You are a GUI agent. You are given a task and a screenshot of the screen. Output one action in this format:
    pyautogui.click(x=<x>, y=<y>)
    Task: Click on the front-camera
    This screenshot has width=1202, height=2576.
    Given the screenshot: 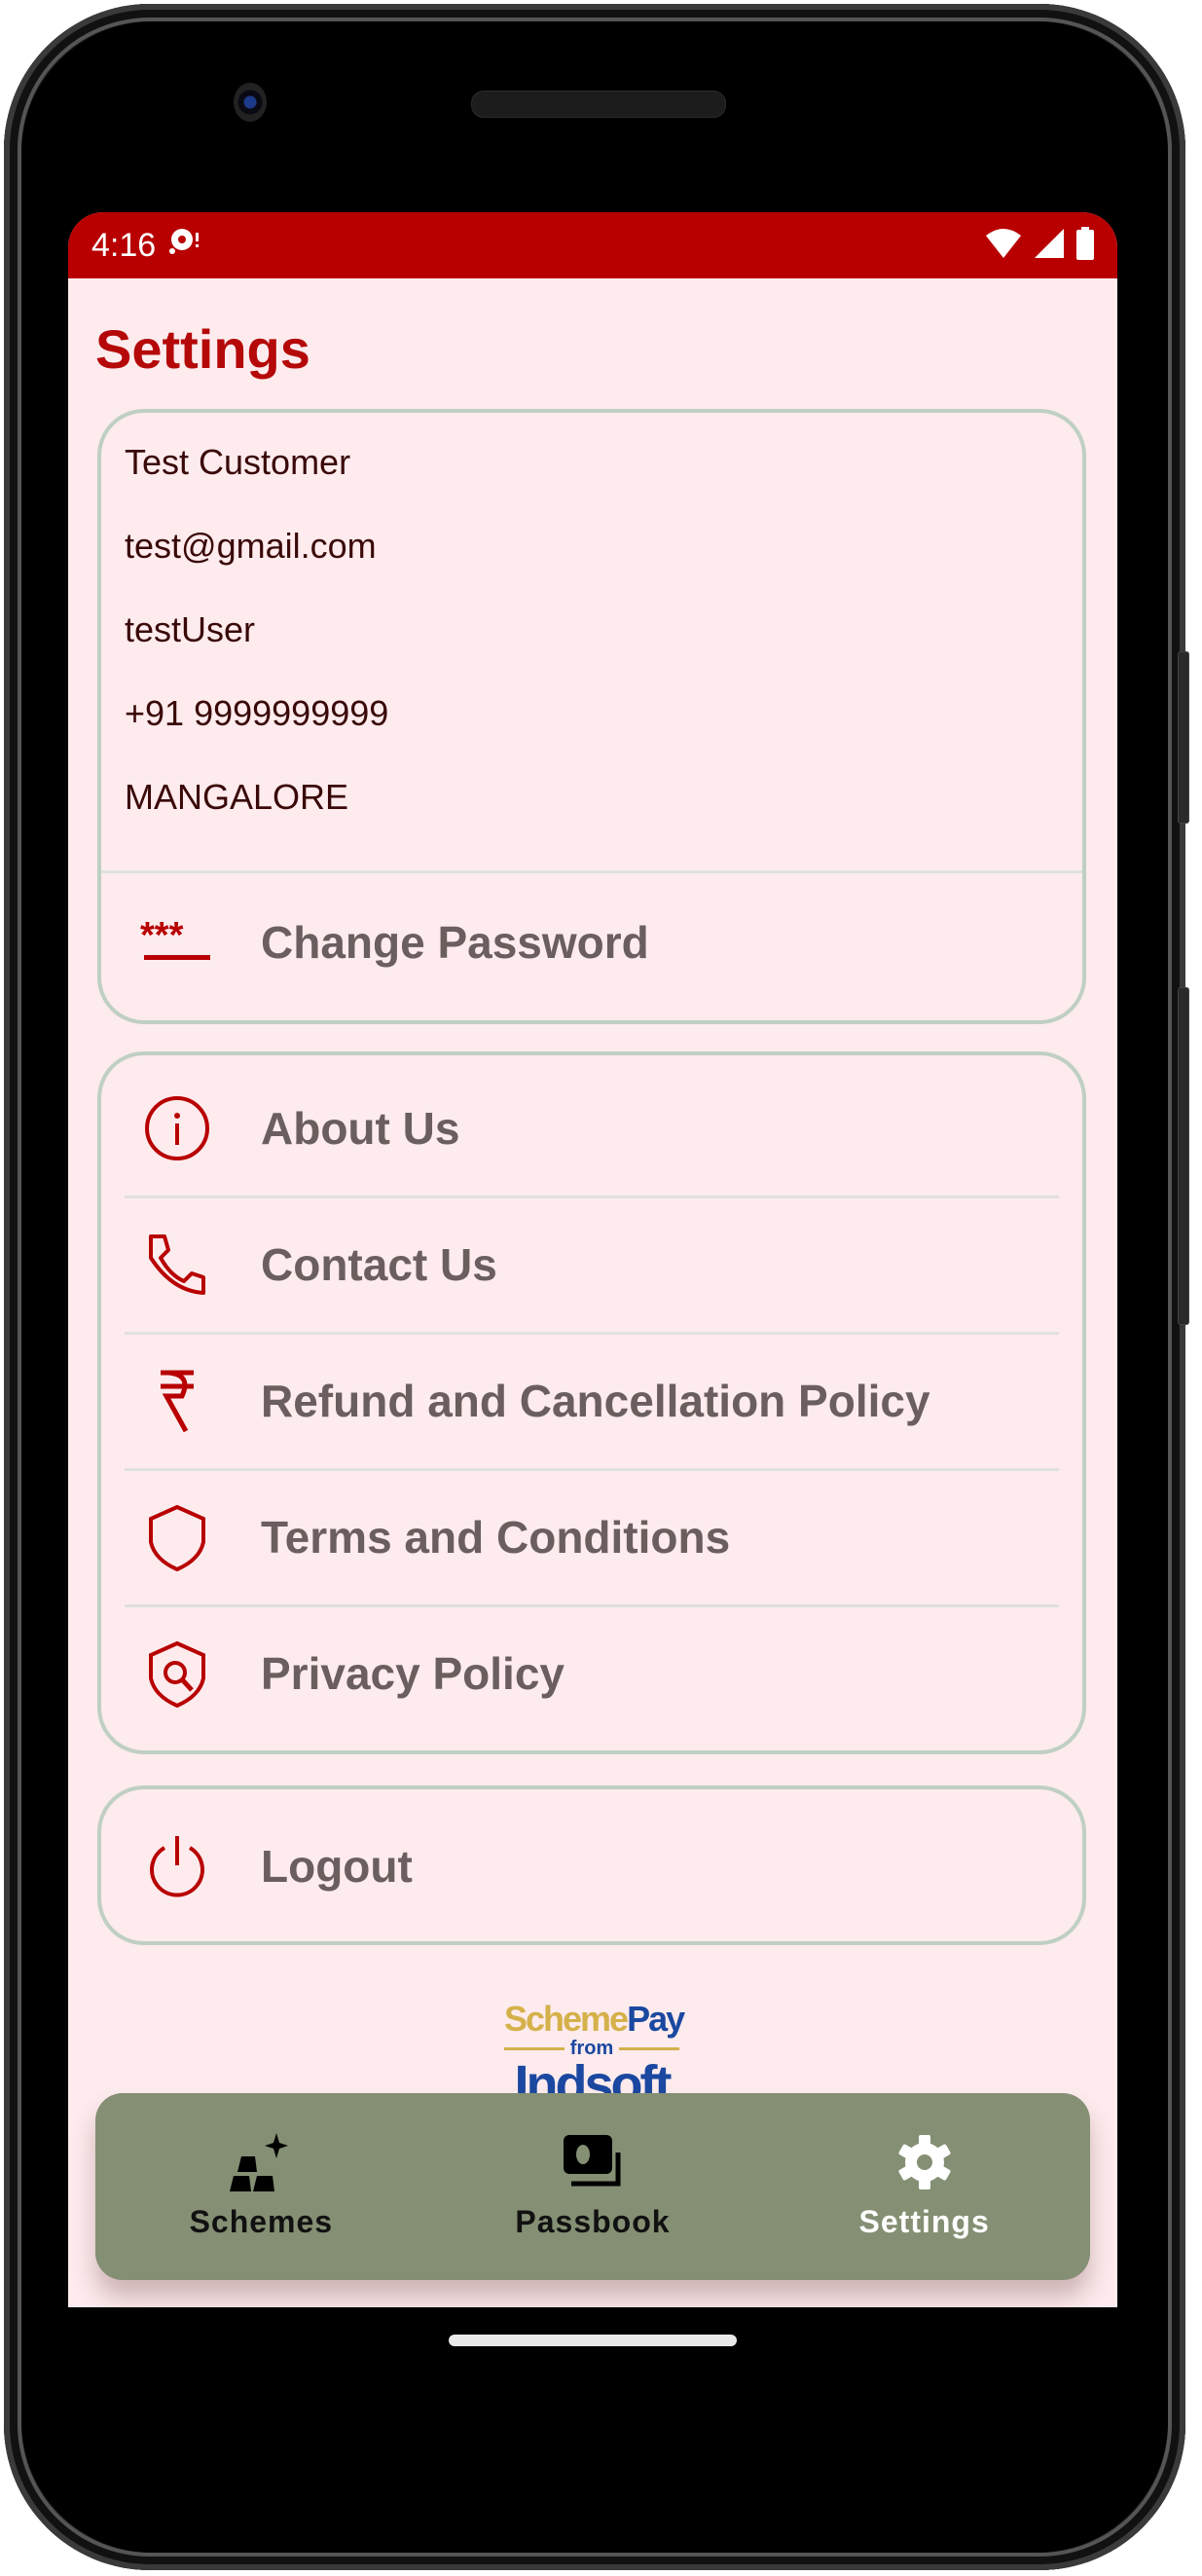 What is the action you would take?
    pyautogui.click(x=250, y=102)
    